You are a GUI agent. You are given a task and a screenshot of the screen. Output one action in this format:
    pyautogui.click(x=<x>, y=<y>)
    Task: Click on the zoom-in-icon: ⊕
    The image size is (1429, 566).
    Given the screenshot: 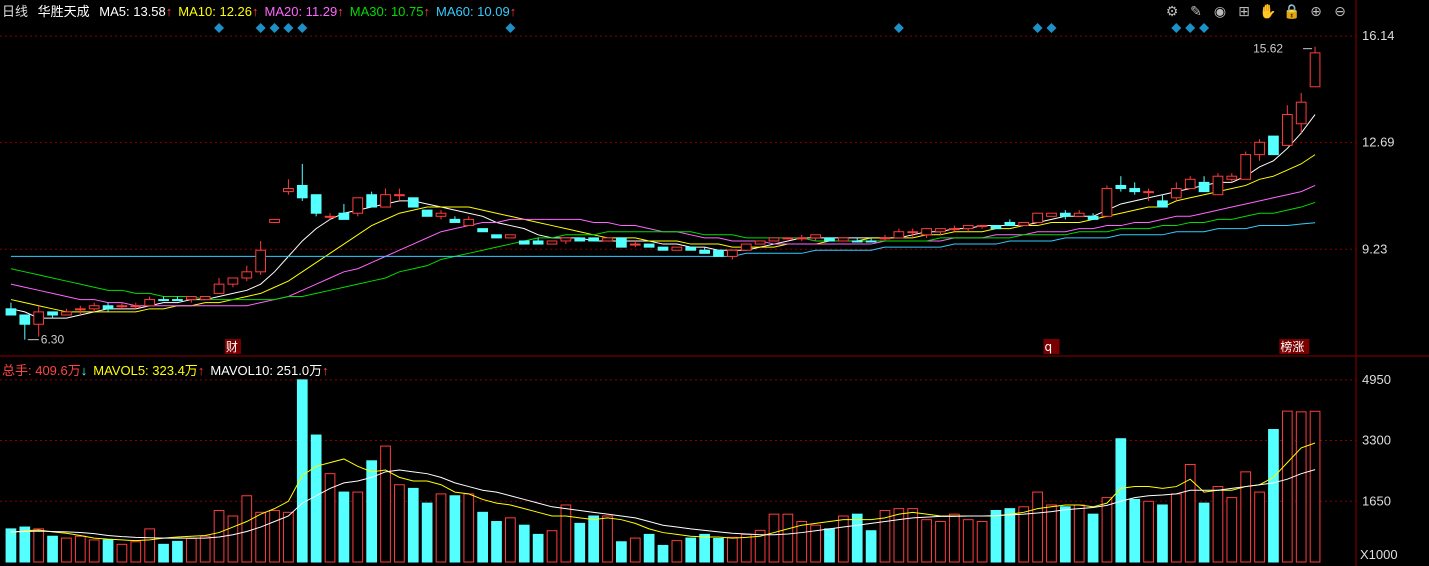 What is the action you would take?
    pyautogui.click(x=1316, y=11)
    